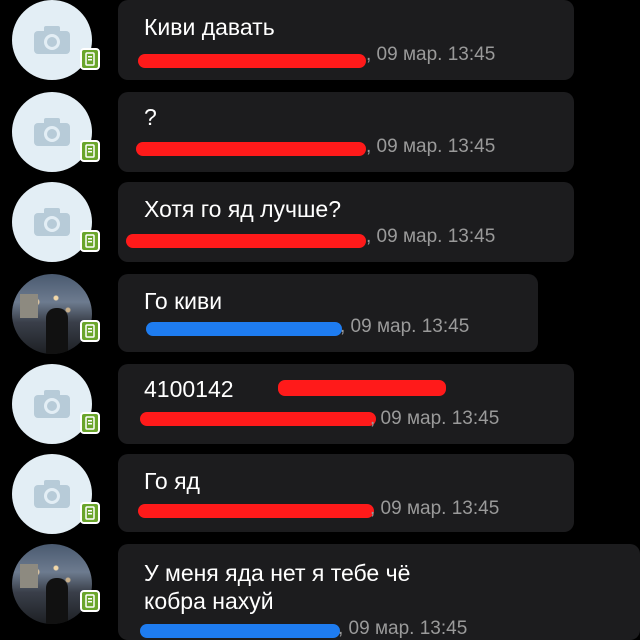 This screenshot has width=640, height=640. Describe the element at coordinates (346, 222) in the screenshot. I see `message-bubble: Хотя го яд лучше? , 09 мар. 13:45` at that location.